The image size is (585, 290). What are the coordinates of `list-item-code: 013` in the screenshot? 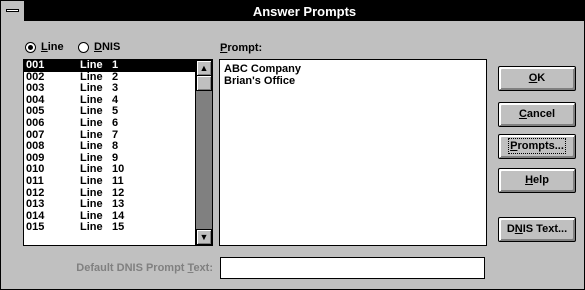 It's located at (35, 204).